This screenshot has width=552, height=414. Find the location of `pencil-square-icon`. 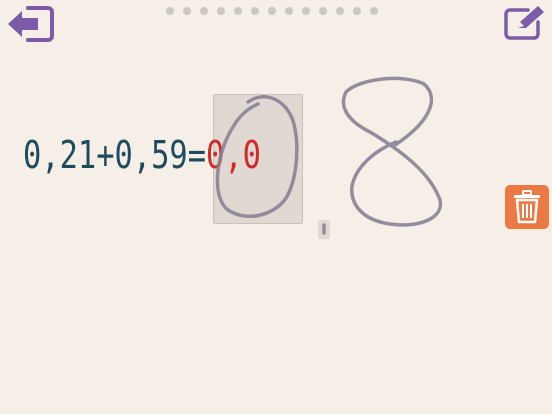

pencil-square-icon is located at coordinates (524, 23).